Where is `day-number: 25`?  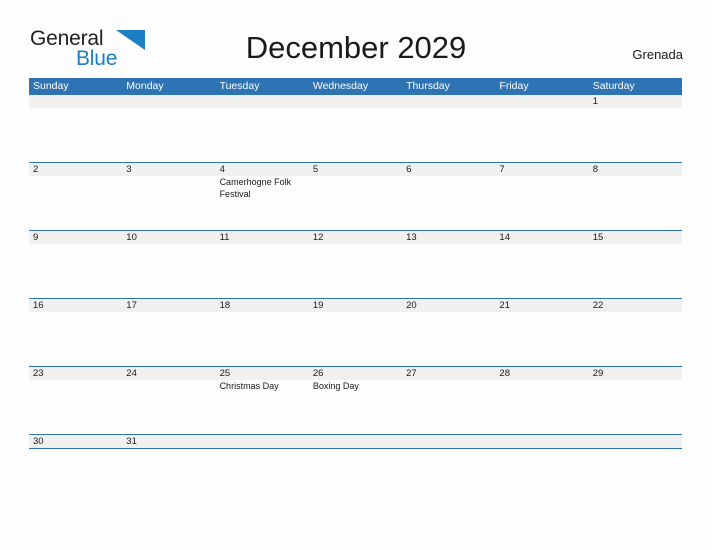 day-number: 25 is located at coordinates (262, 373).